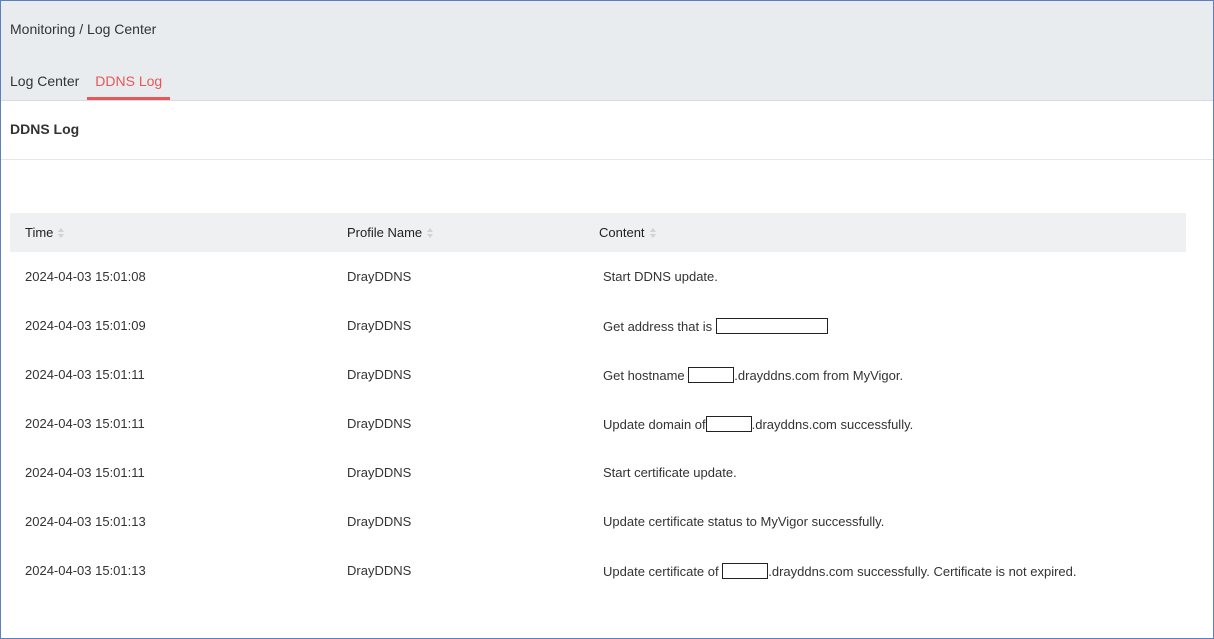 This screenshot has height=639, width=1214. I want to click on column-header-label: Profile Name, so click(385, 232).